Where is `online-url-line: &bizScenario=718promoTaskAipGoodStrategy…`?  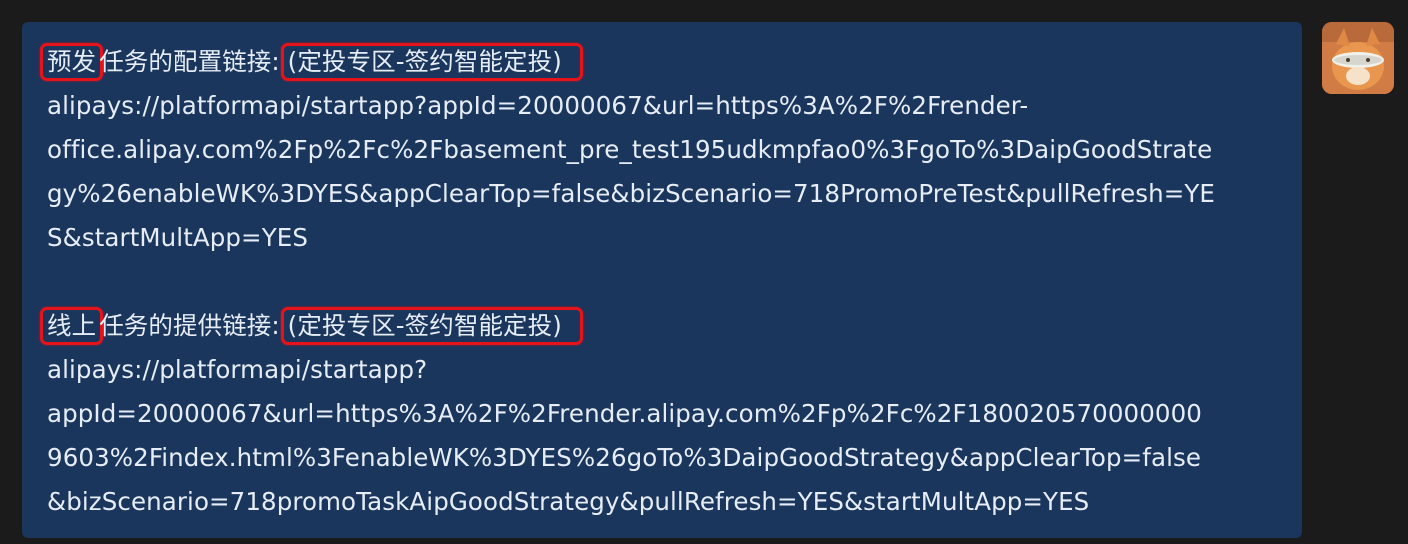 online-url-line: &bizScenario=718promoTaskAipGoodStrategy… is located at coordinates (662, 502).